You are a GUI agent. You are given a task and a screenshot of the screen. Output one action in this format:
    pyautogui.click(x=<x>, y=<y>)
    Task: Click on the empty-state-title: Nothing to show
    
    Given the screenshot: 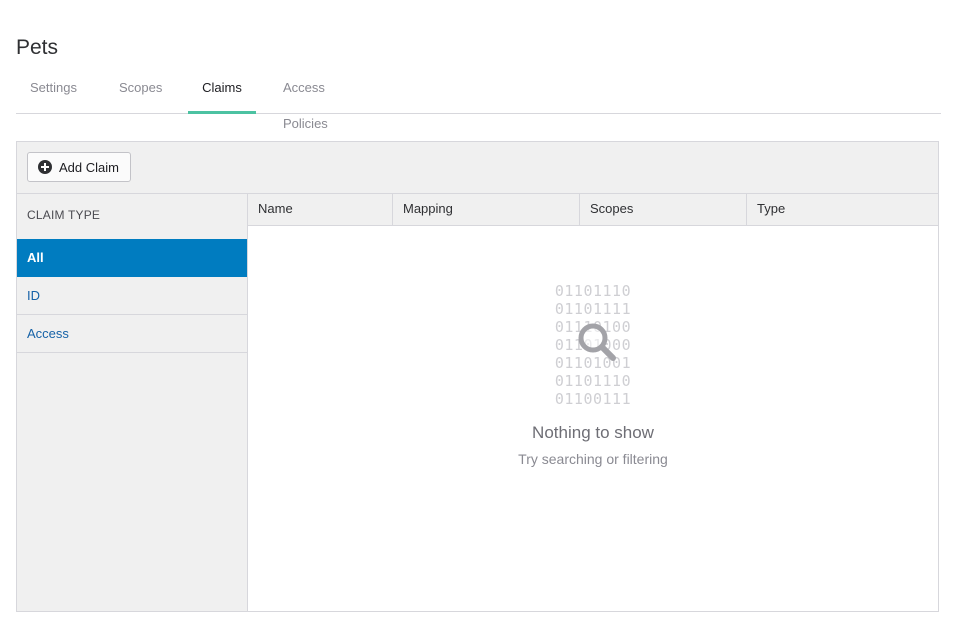 What is the action you would take?
    pyautogui.click(x=593, y=432)
    